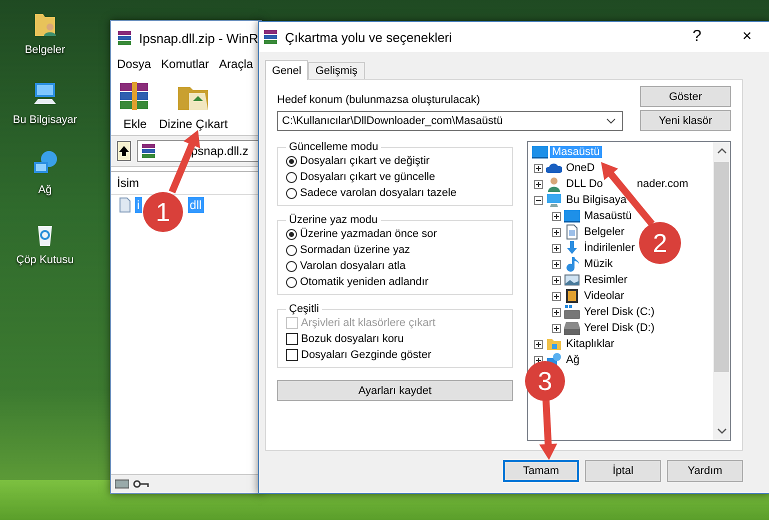  What do you see at coordinates (554, 184) in the screenshot?
I see `person-icon` at bounding box center [554, 184].